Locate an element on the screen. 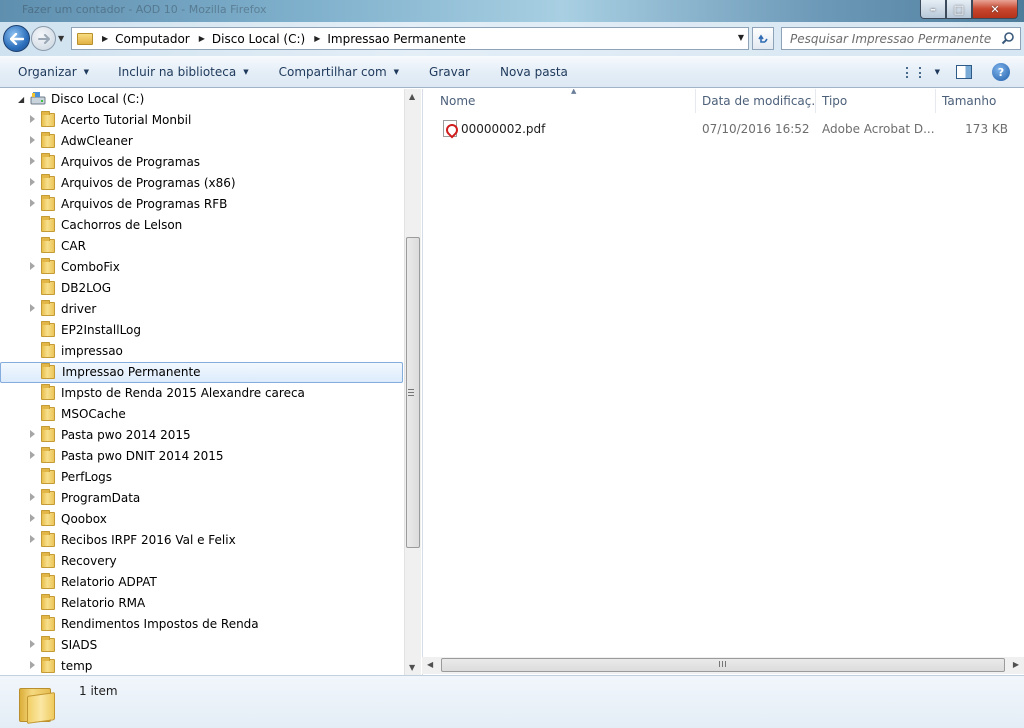 Image resolution: width=1024 pixels, height=728 pixels. breadcrumb-current-folder: Impressao Permanente is located at coordinates (396, 39).